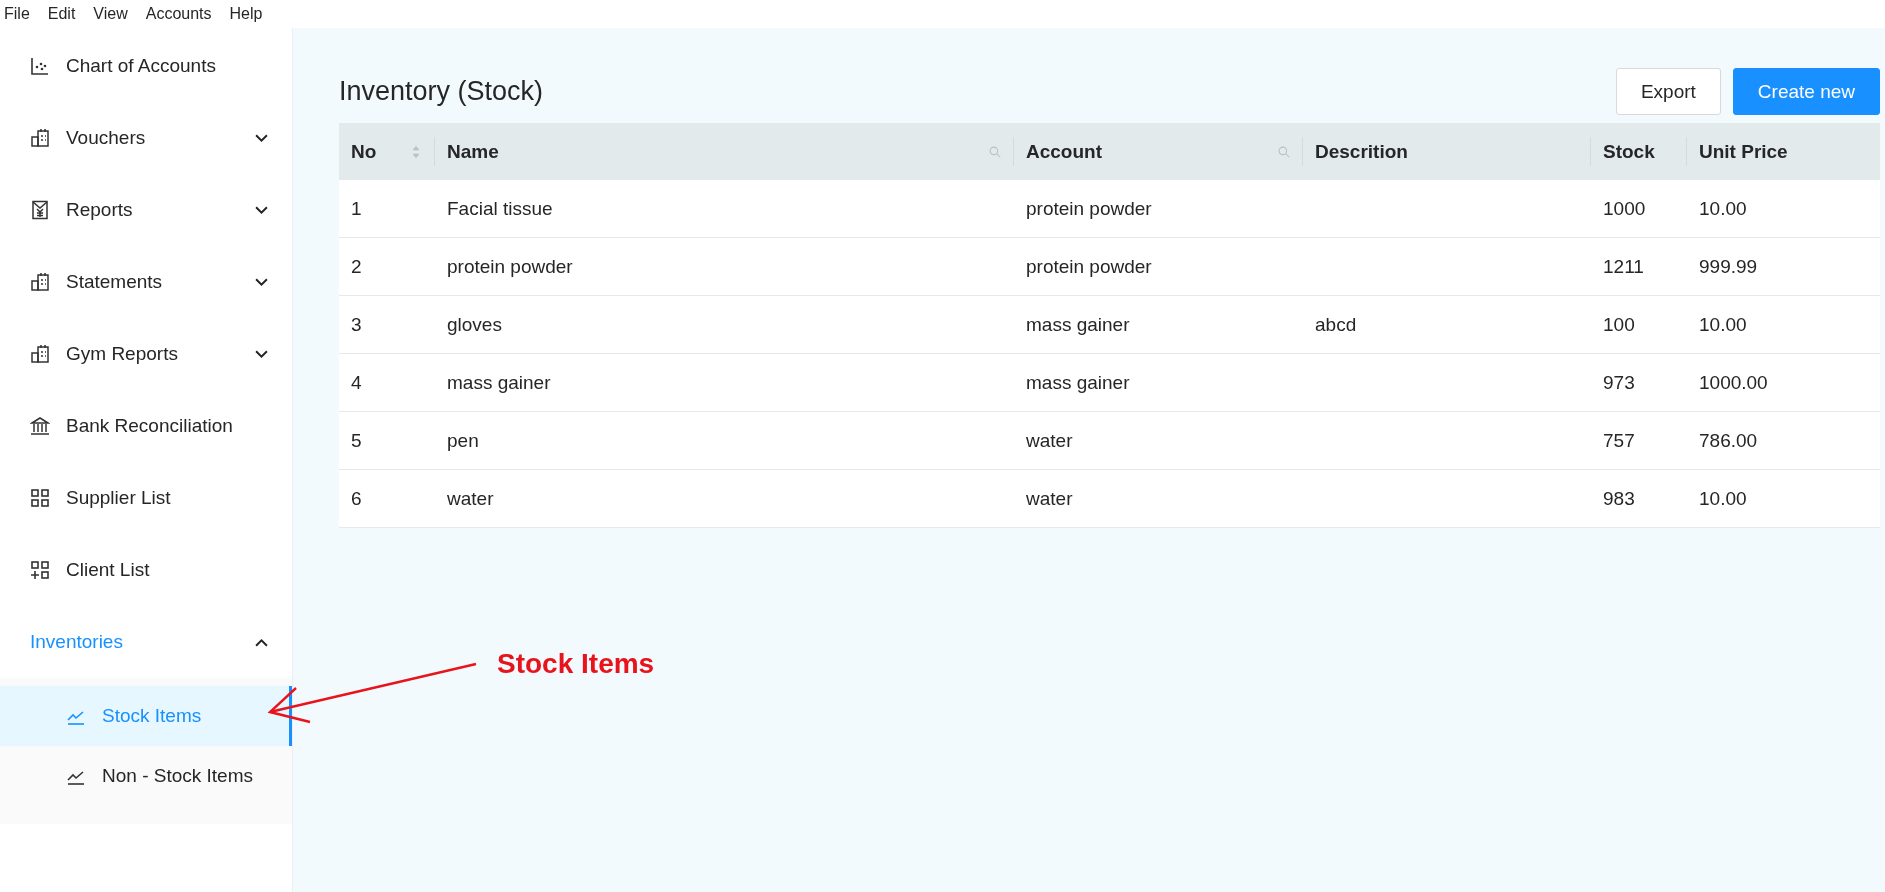 The image size is (1885, 892). I want to click on sidebar-item: Supplier List, so click(146, 498).